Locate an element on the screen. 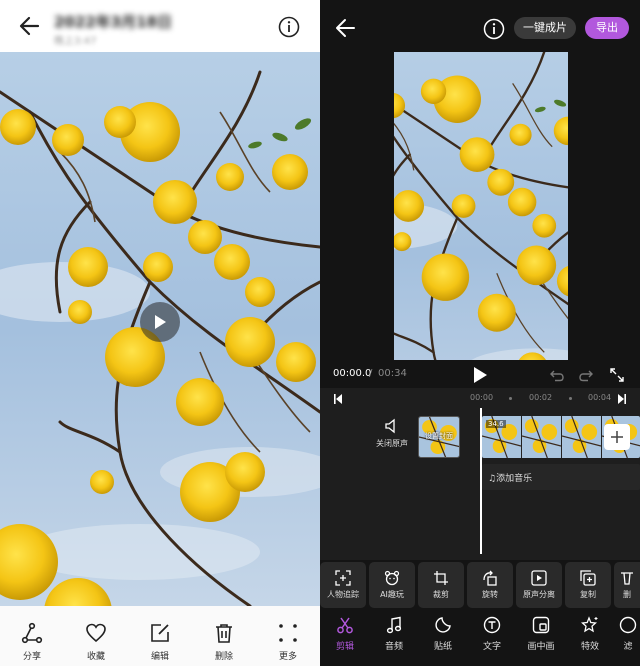 The height and width of the screenshot is (666, 640). person-track-icon is located at coordinates (343, 578).